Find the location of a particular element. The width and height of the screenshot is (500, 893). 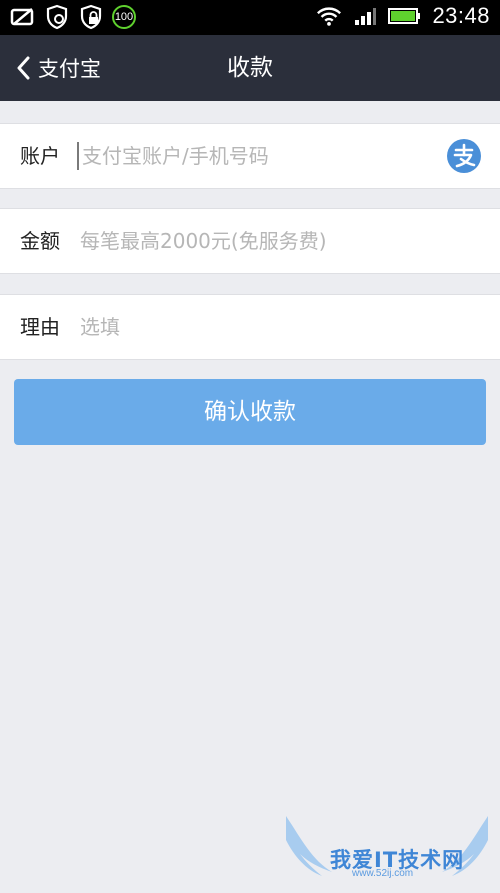

alipay-icon is located at coordinates (464, 156).